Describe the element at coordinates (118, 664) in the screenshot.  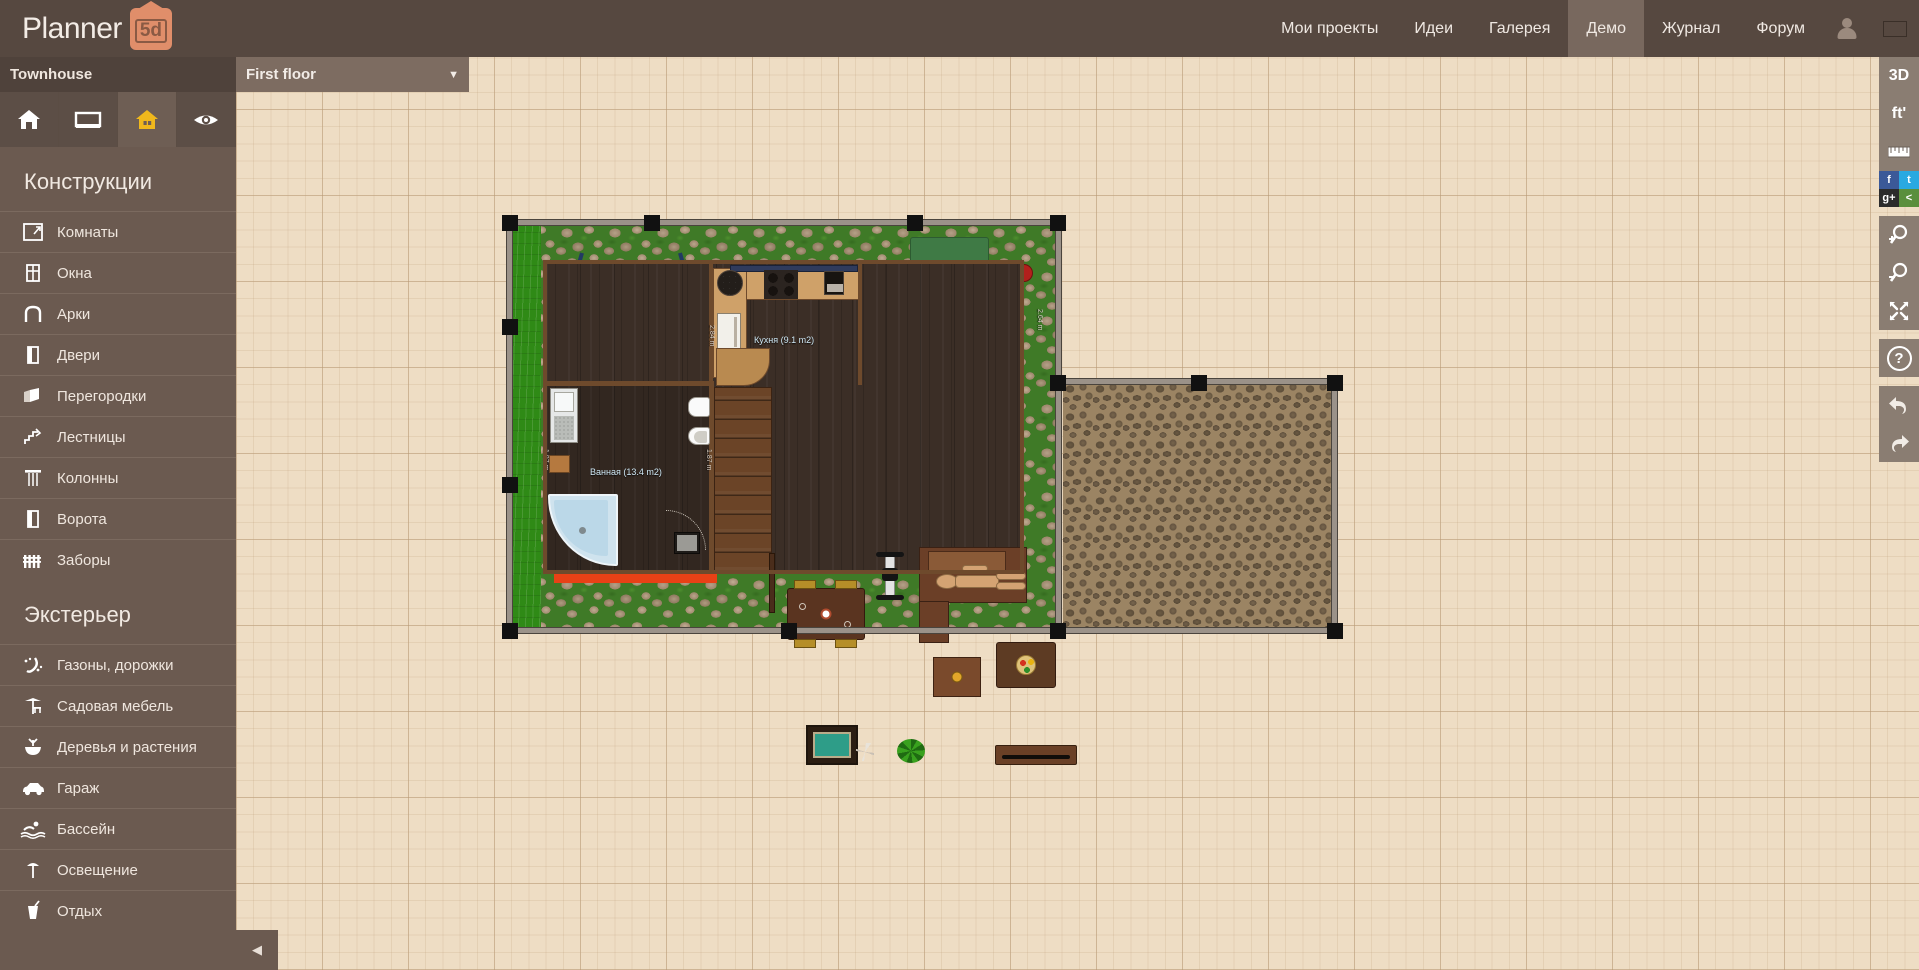
I see `sidebar-item-газоны-дорожки: Газоны, дорожки` at that location.